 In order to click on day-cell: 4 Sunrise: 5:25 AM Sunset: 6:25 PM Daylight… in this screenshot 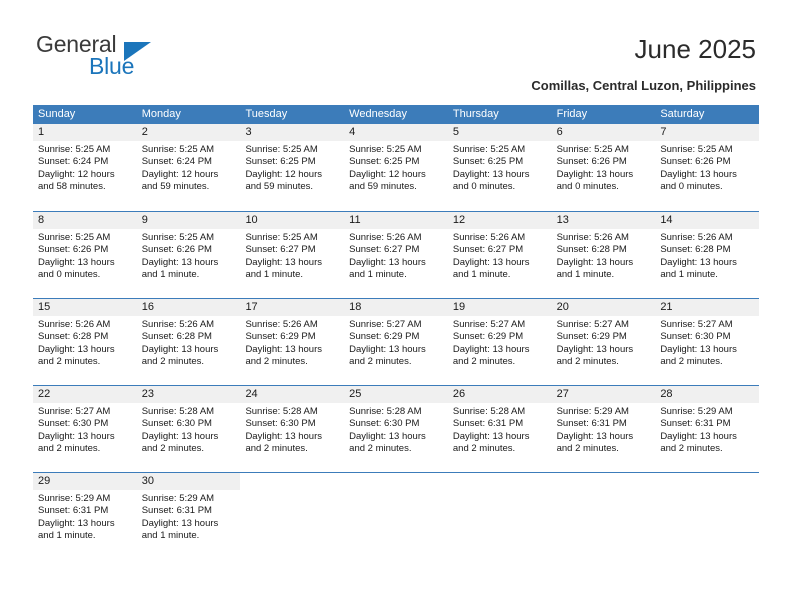, I will do `click(396, 167)`.